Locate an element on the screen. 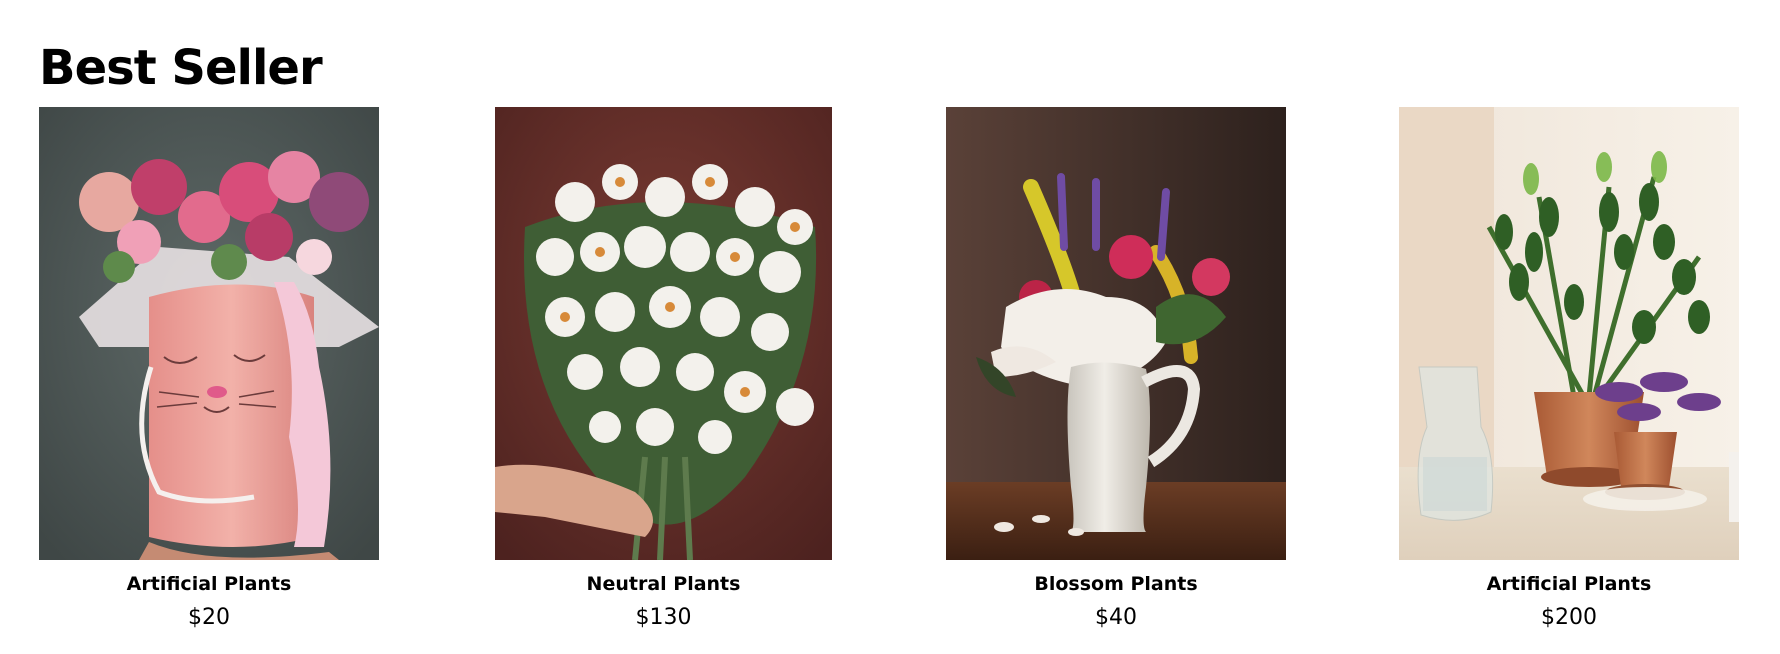  white-strawflower-bouquet-image is located at coordinates (663, 333).